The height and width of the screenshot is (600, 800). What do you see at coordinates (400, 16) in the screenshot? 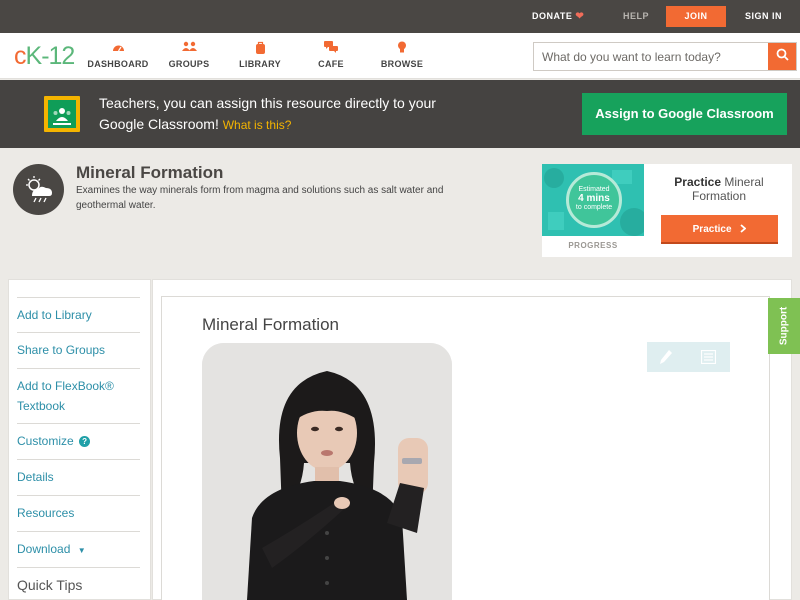
I see `top-utility-bar: DONATE ❤ HELP JOIN SIGN IN` at bounding box center [400, 16].